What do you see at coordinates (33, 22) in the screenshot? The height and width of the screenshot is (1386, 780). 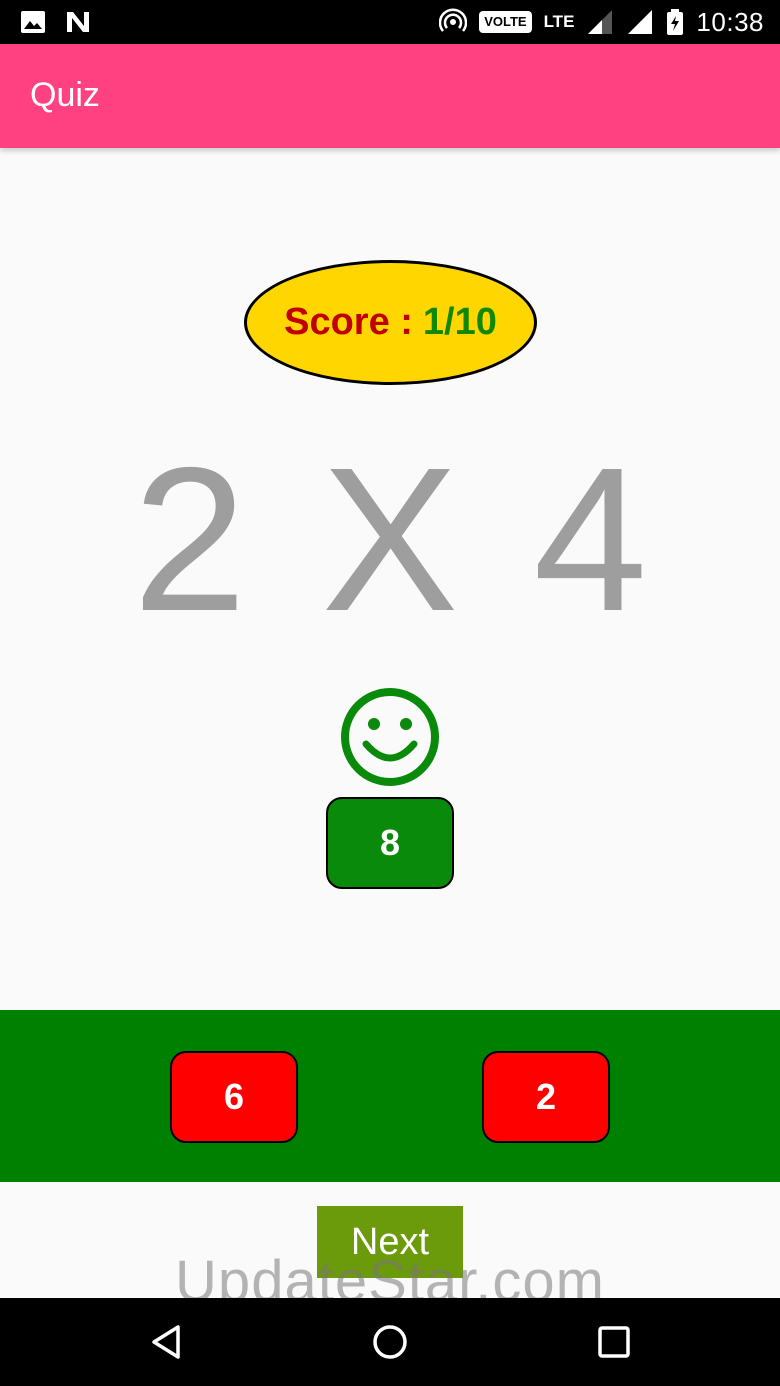 I see `image-icon` at bounding box center [33, 22].